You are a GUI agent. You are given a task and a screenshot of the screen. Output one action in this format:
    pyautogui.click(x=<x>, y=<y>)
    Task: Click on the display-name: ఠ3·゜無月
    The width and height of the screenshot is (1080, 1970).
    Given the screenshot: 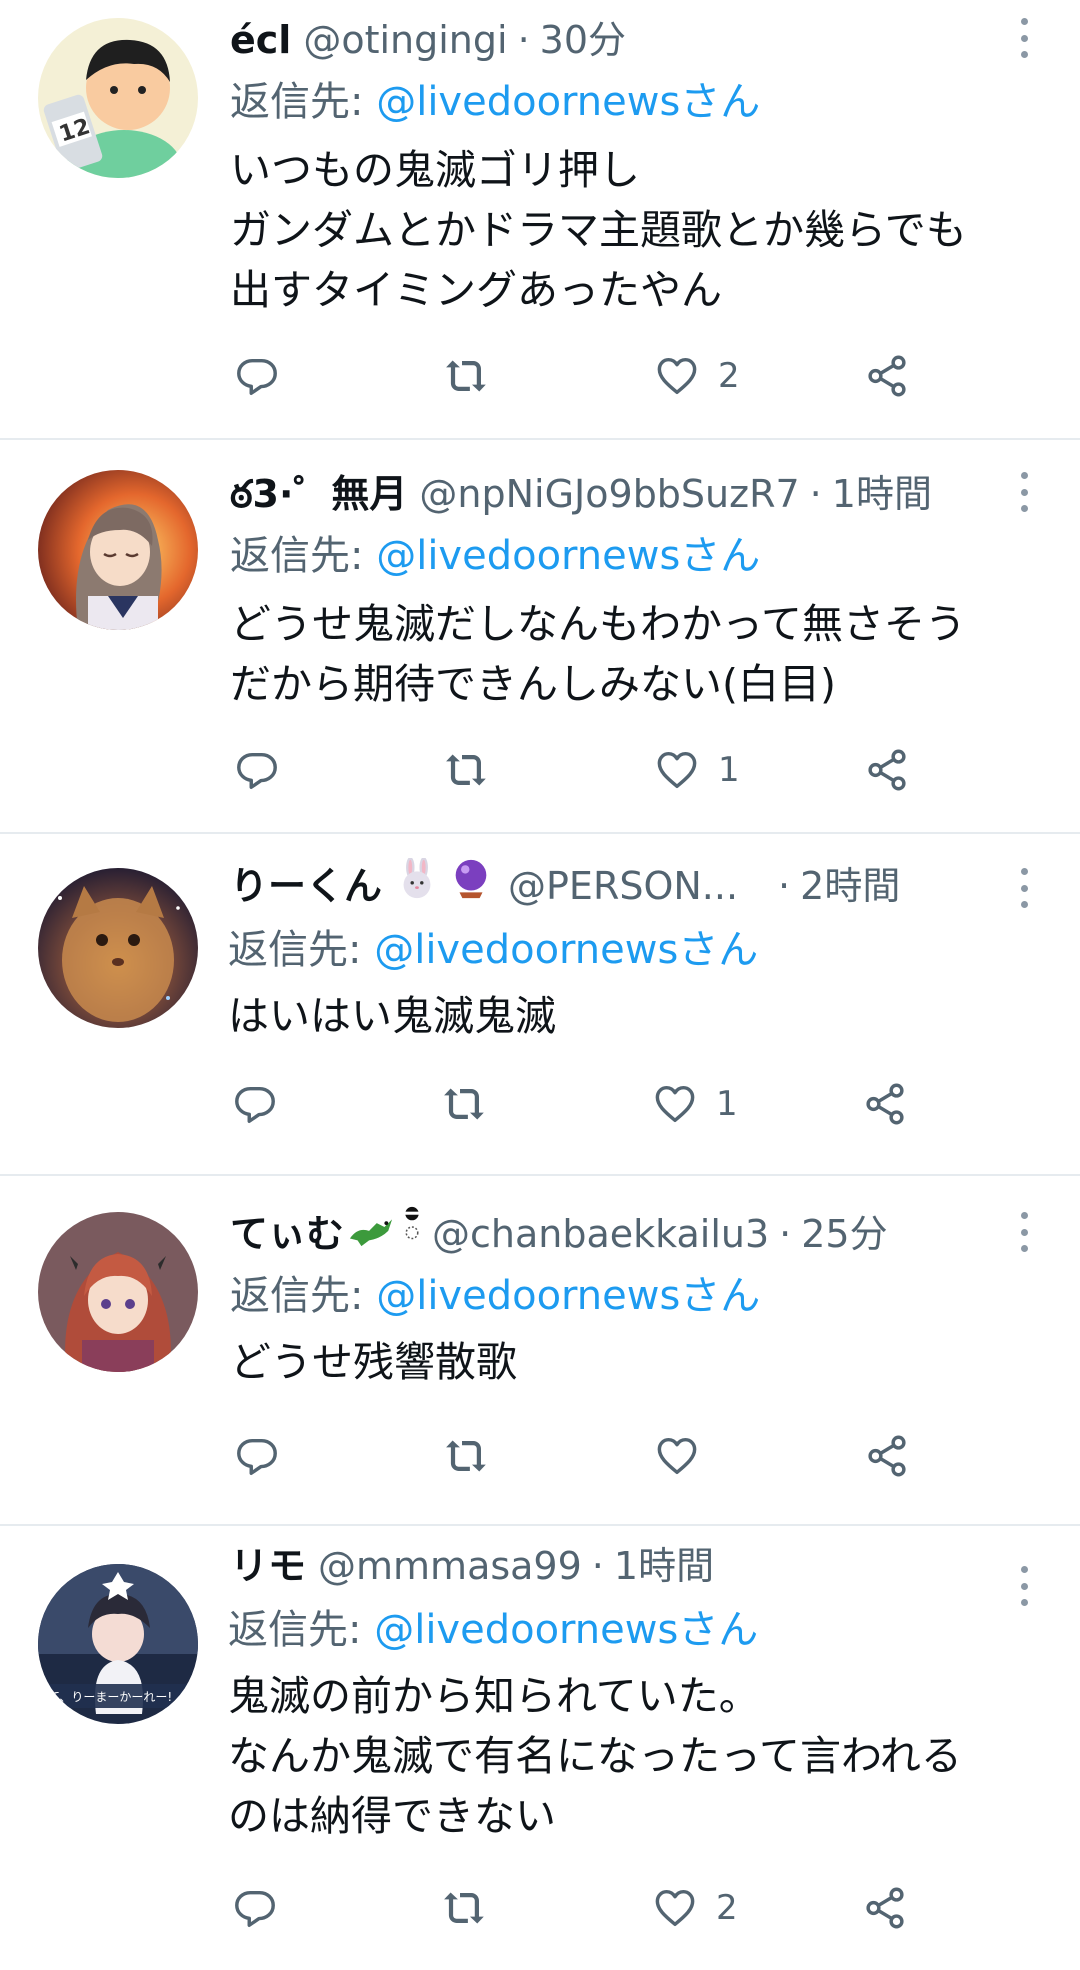 What is the action you would take?
    pyautogui.click(x=318, y=494)
    